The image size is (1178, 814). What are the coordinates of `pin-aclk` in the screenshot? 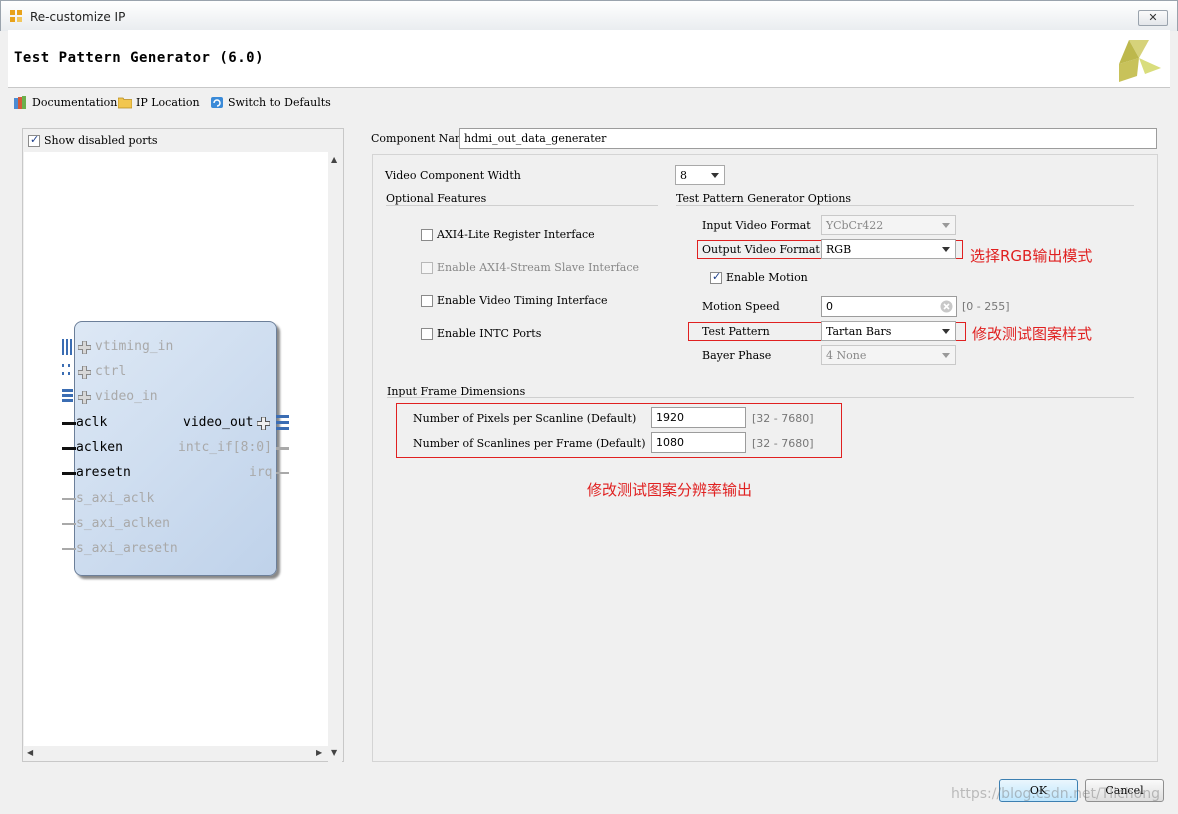 It's located at (69, 423).